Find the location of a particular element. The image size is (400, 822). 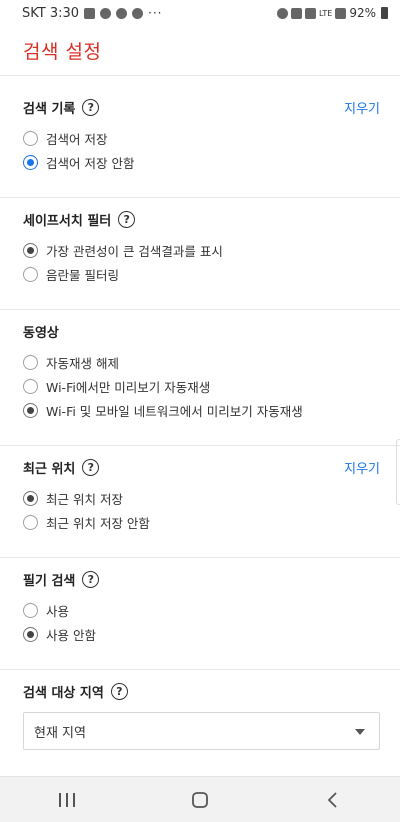

handwriting-title: 필기 검색 is located at coordinates (49, 581).